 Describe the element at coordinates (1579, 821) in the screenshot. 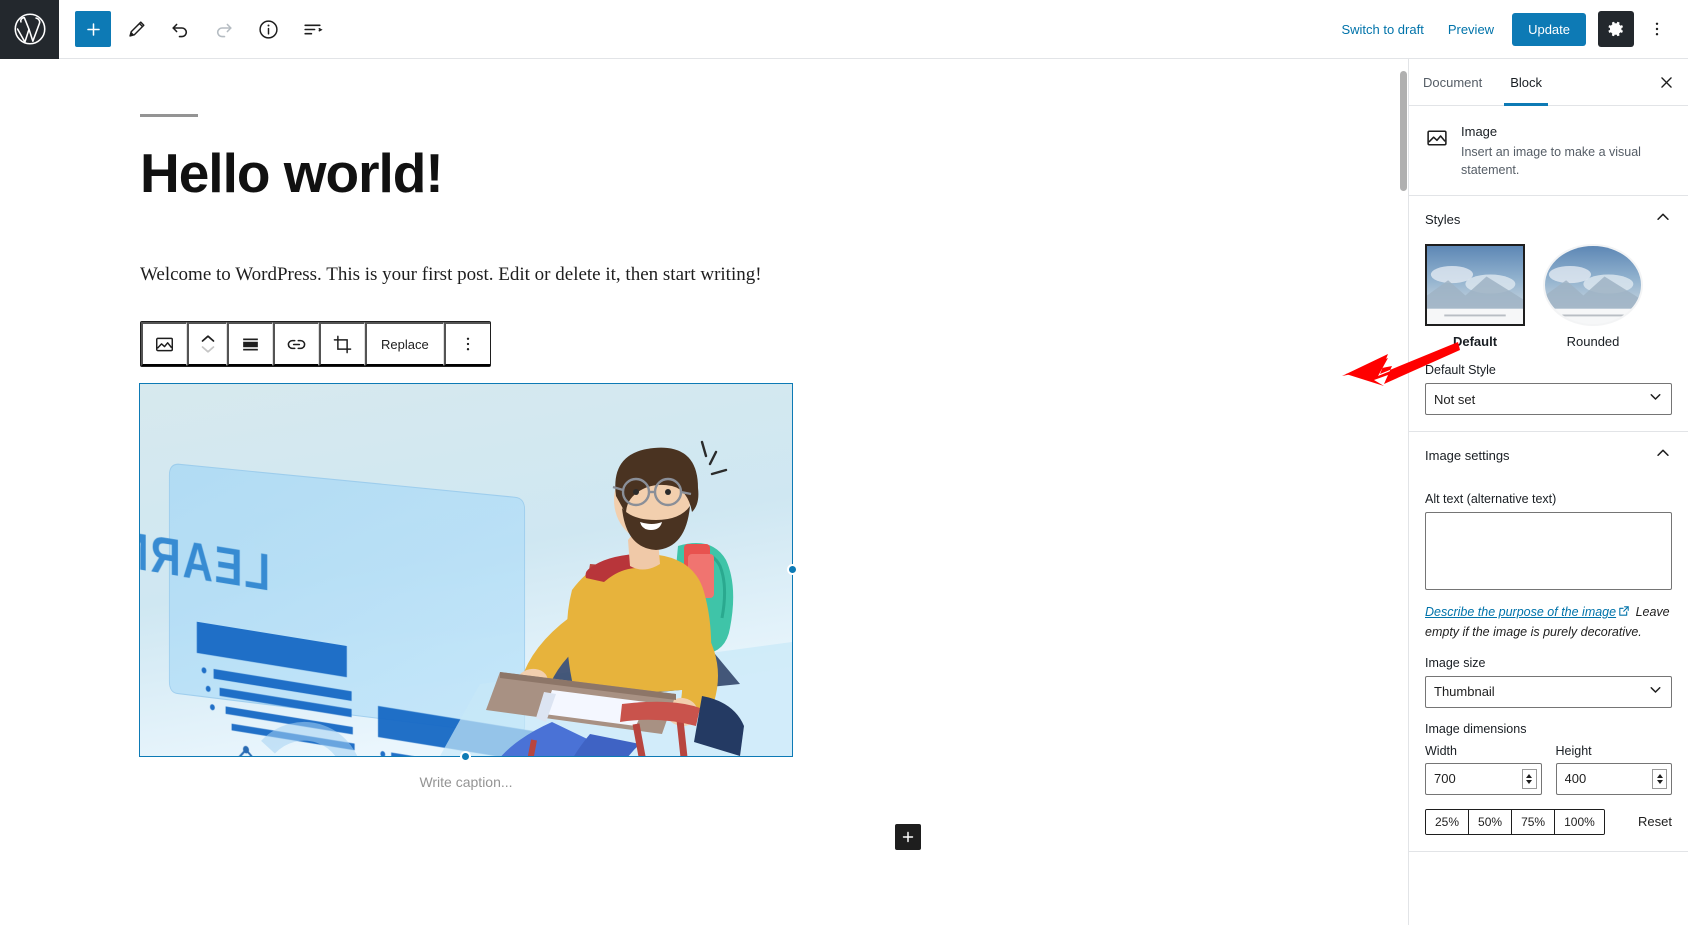

I see `scale-100-button: 100%` at that location.